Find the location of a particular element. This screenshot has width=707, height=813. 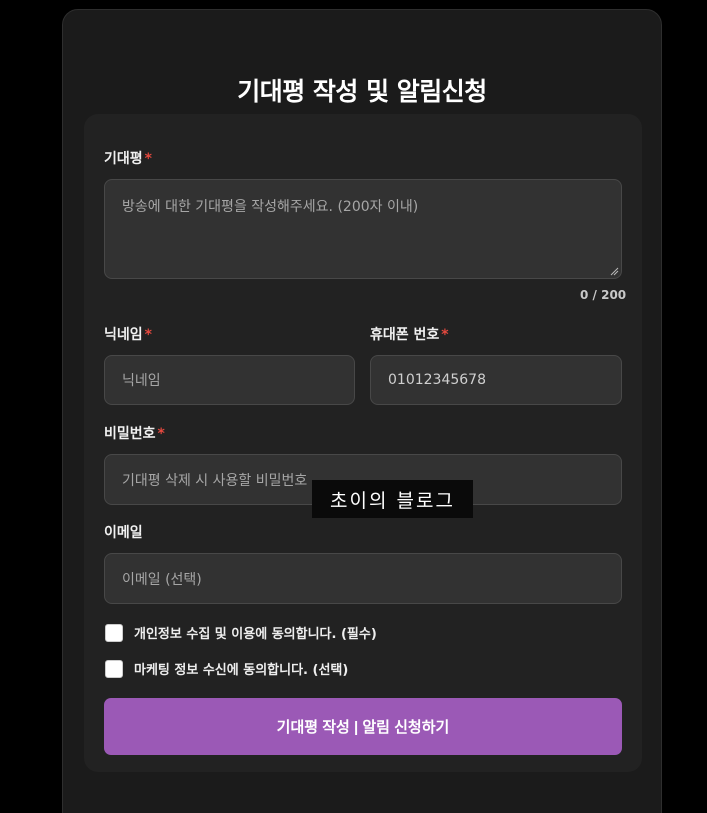

password-label-text: 비밀번호 is located at coordinates (130, 434).